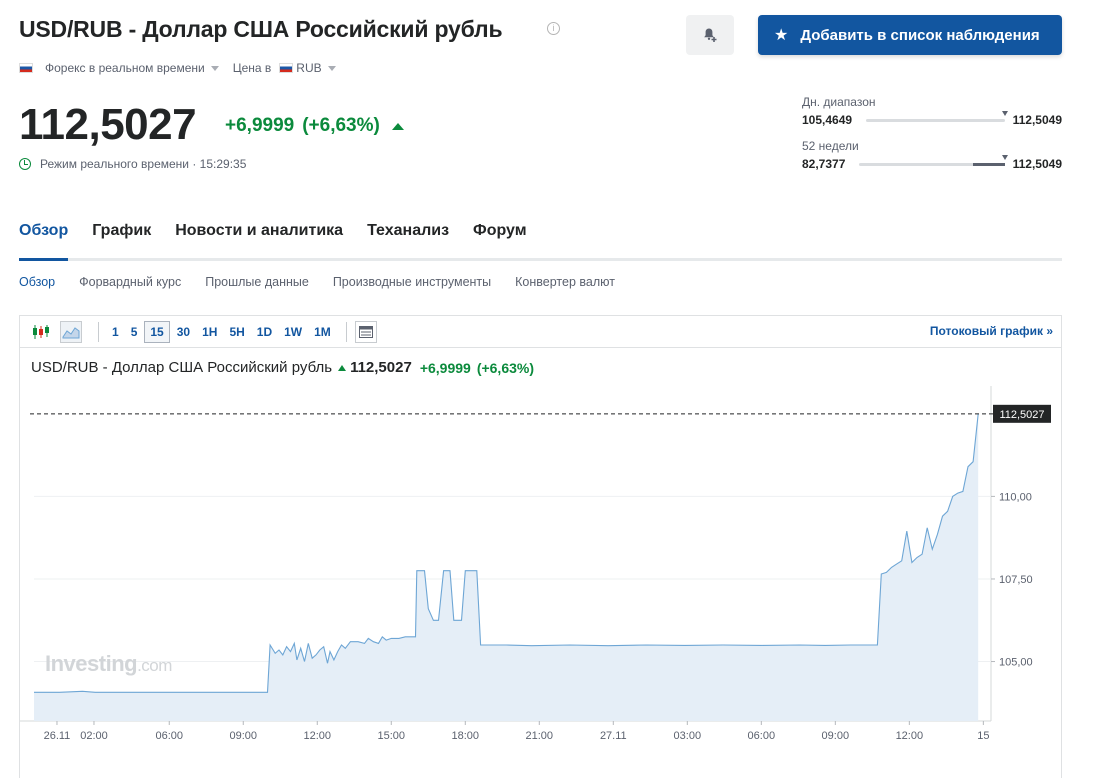 This screenshot has height=778, width=1094. What do you see at coordinates (37, 282) in the screenshot?
I see `subtab-overview: Обзор` at bounding box center [37, 282].